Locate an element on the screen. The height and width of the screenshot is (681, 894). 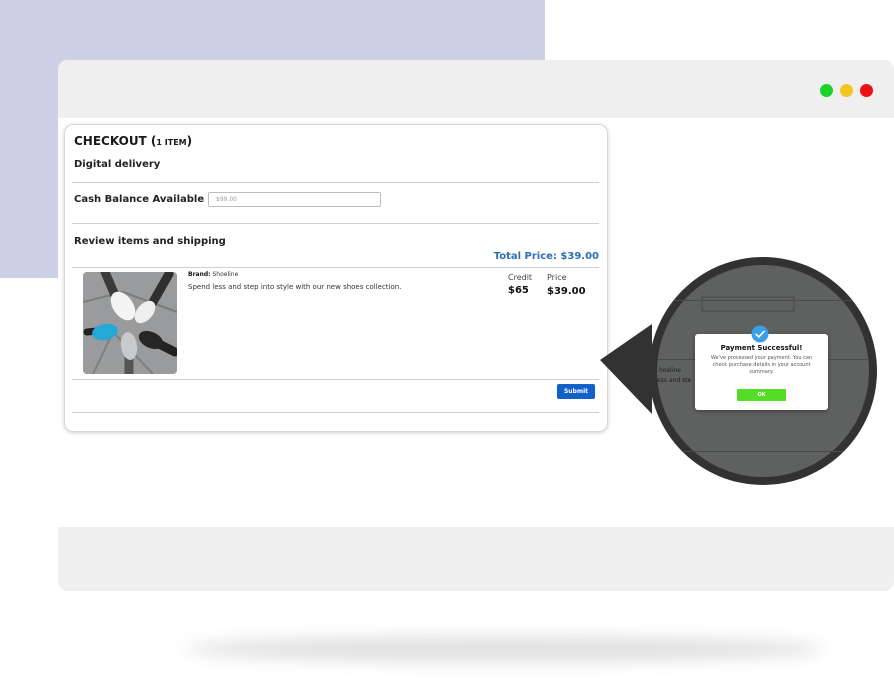
lens-brand-fragment: hoeline is located at coordinates (670, 370).